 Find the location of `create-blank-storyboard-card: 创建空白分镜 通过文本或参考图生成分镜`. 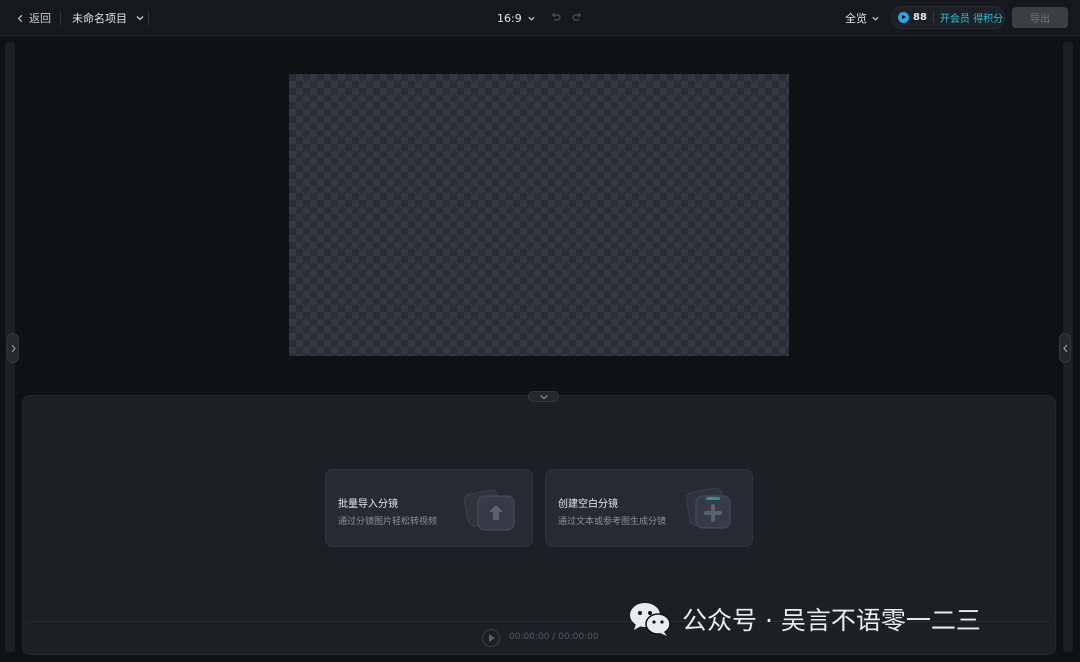

create-blank-storyboard-card: 创建空白分镜 通过文本或参考图生成分镜 is located at coordinates (649, 508).